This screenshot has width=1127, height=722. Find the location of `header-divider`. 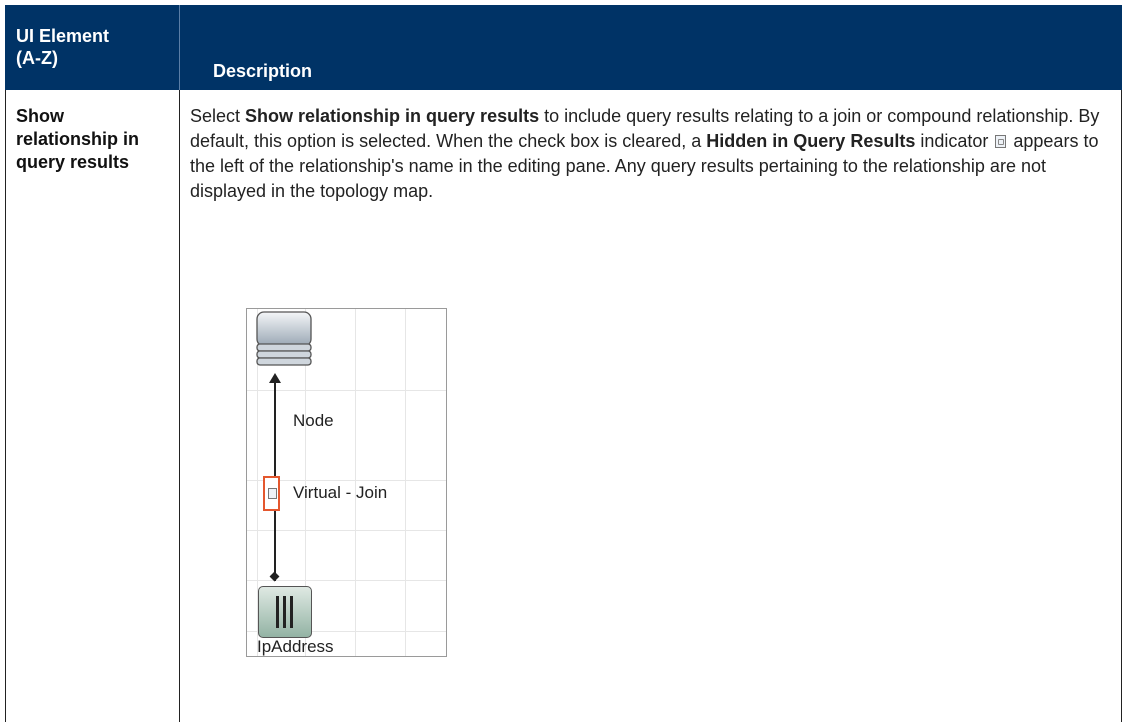

header-divider is located at coordinates (179, 47).